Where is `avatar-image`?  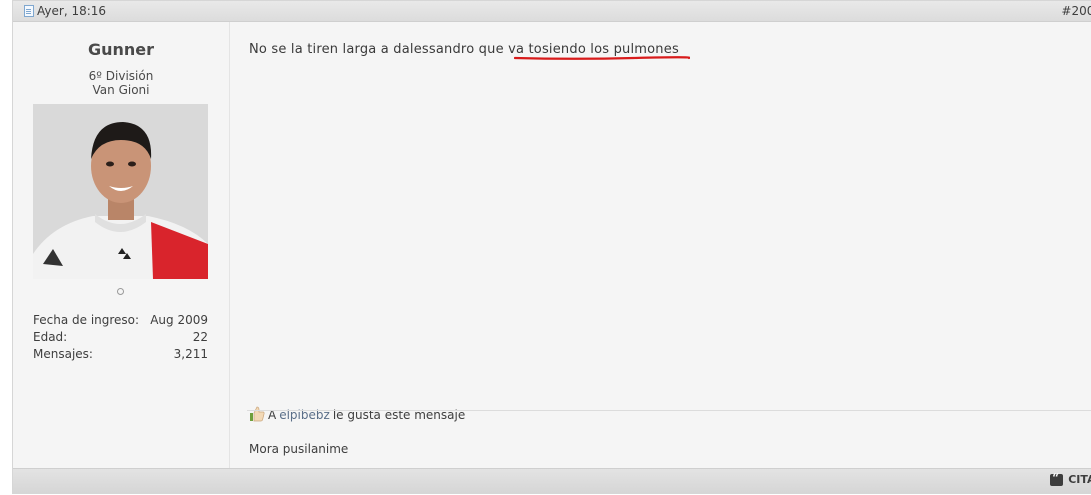
avatar-image is located at coordinates (120, 191).